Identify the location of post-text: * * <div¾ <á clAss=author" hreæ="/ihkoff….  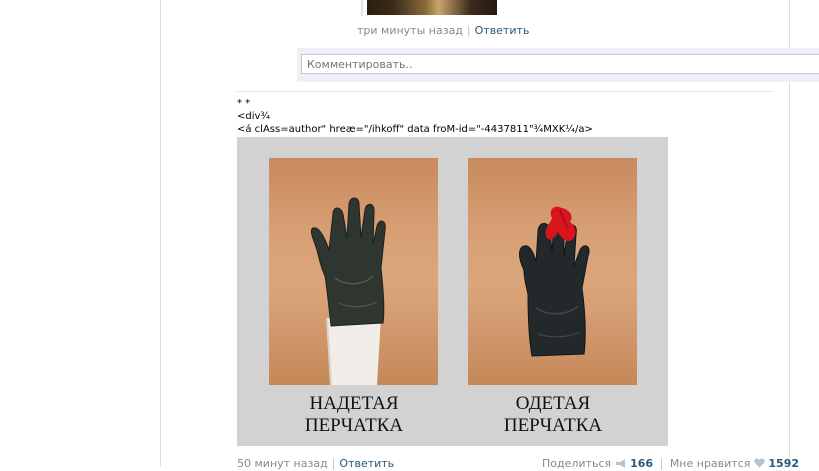
(415, 116).